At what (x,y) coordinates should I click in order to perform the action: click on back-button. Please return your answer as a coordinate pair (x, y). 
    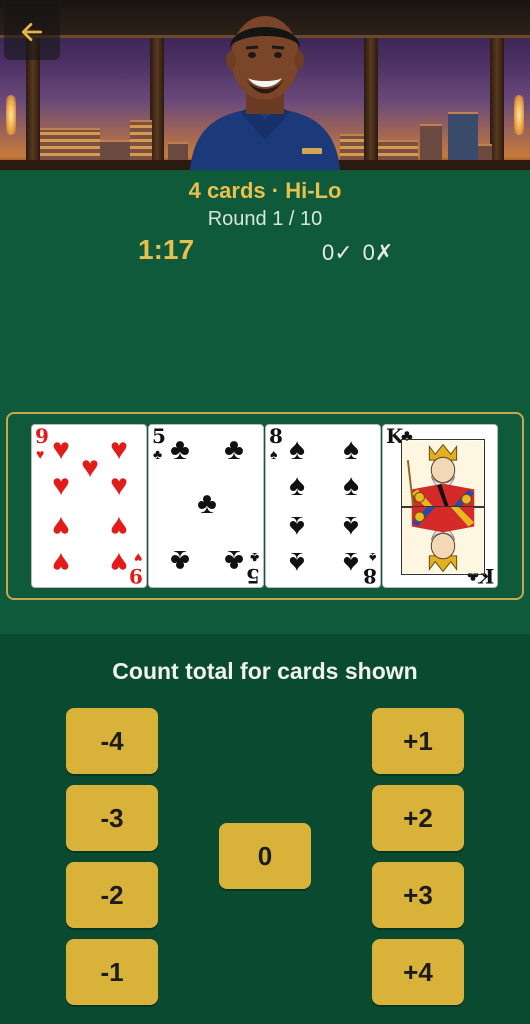
    Looking at the image, I should click on (32, 32).